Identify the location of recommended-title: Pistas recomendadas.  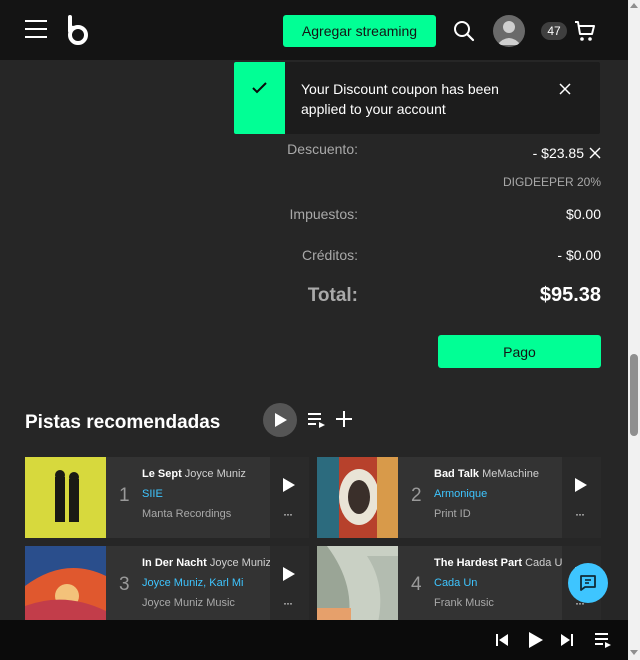
(123, 422).